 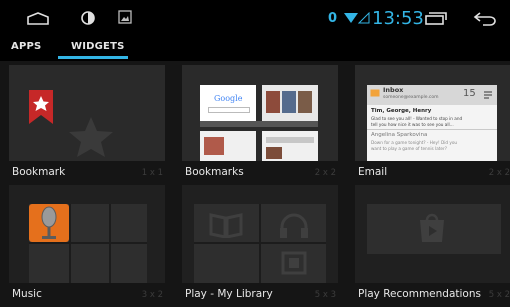 What do you see at coordinates (485, 18) in the screenshot?
I see `back-icon` at bounding box center [485, 18].